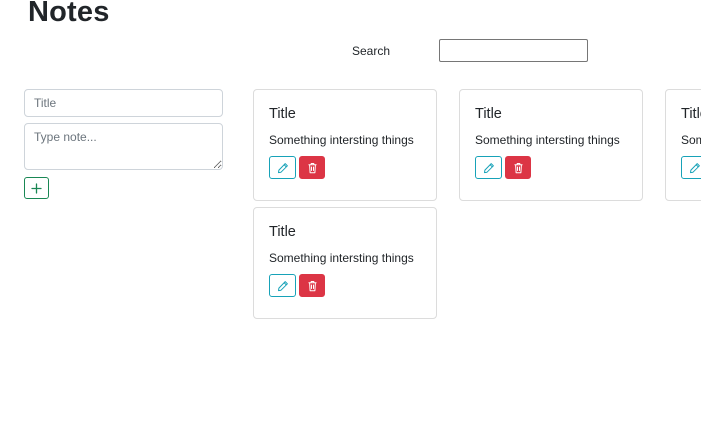 Image resolution: width=701 pixels, height=437 pixels. I want to click on search-label: Search, so click(371, 51).